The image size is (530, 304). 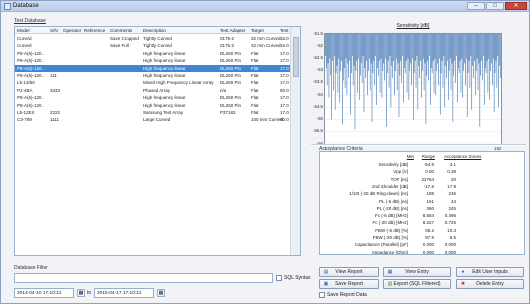 What do you see at coordinates (349, 284) in the screenshot?
I see `save-report-button: ▣ Save Report` at bounding box center [349, 284].